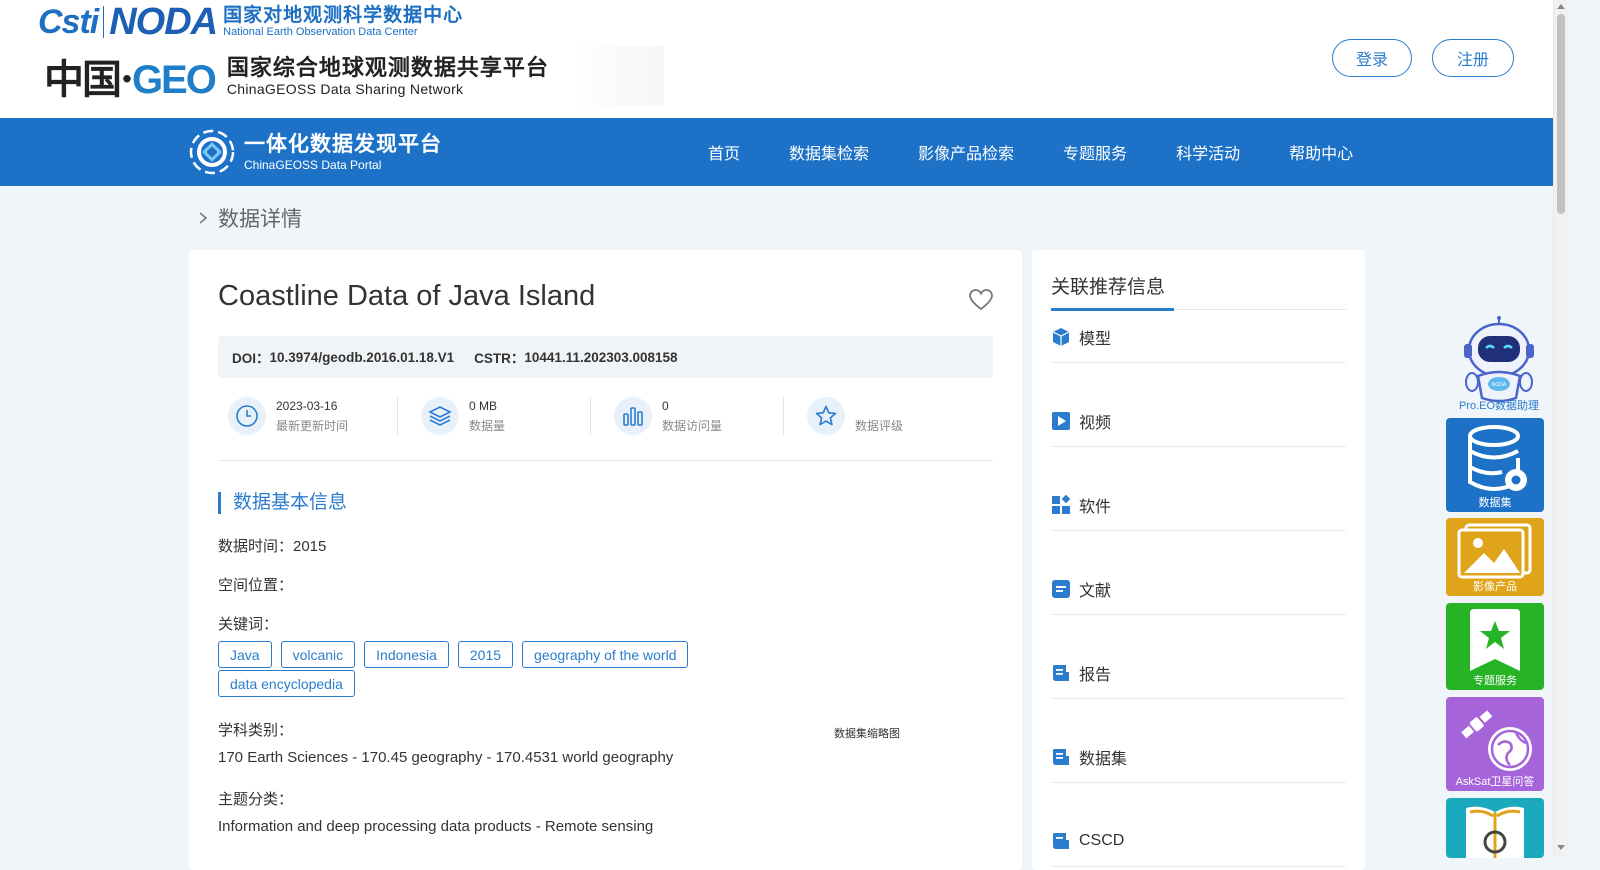 The width and height of the screenshot is (1600, 870). I want to click on noda-logo-text: NODA, so click(163, 21).